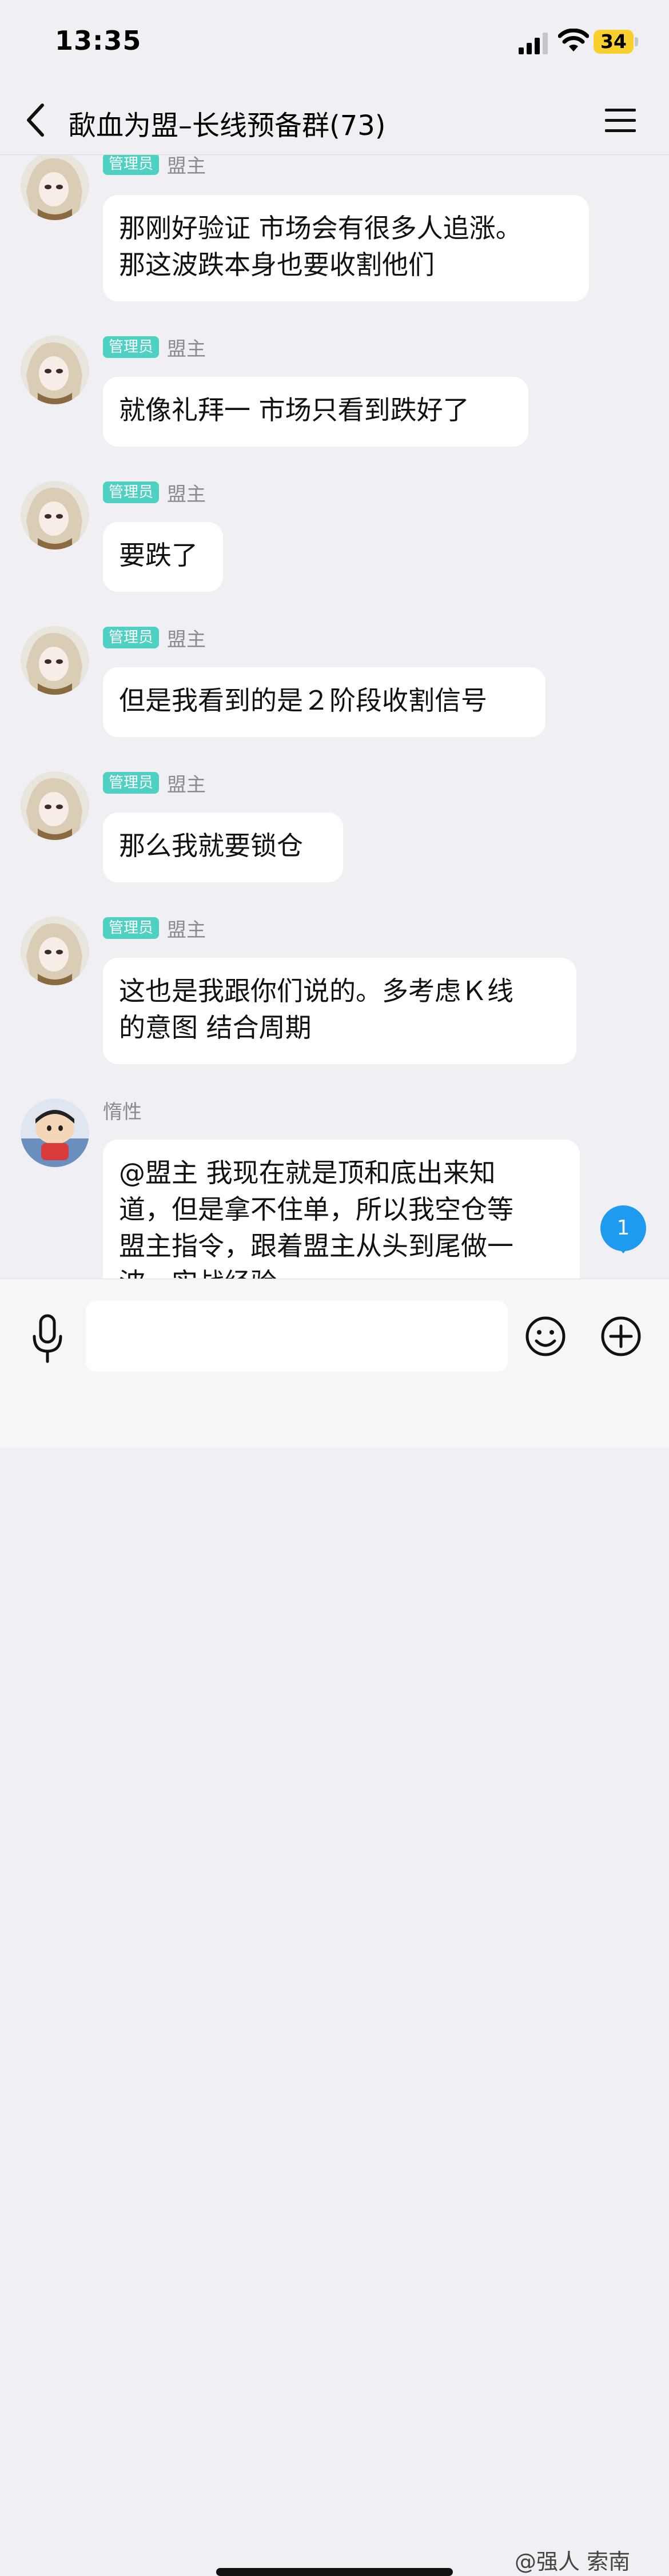 This screenshot has height=2576, width=669. Describe the element at coordinates (227, 126) in the screenshot. I see `chat-title: 歃血为盟–长线预备群(73)` at that location.